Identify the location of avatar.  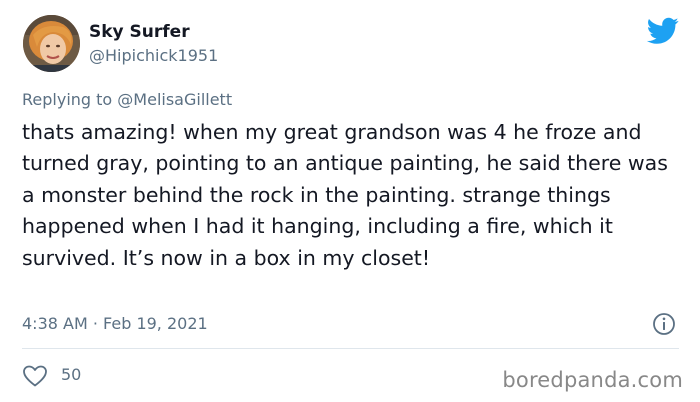
(51, 43).